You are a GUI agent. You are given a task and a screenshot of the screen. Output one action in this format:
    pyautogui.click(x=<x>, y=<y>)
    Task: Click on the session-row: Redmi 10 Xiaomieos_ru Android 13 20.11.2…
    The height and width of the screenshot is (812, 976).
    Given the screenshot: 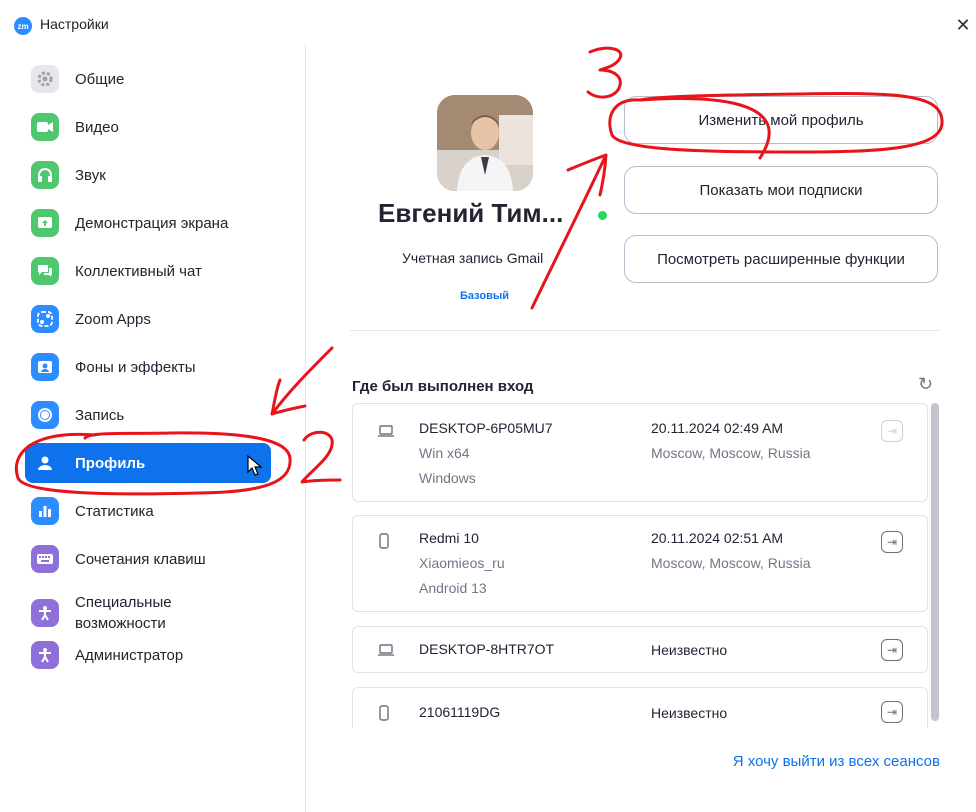 What is the action you would take?
    pyautogui.click(x=640, y=563)
    